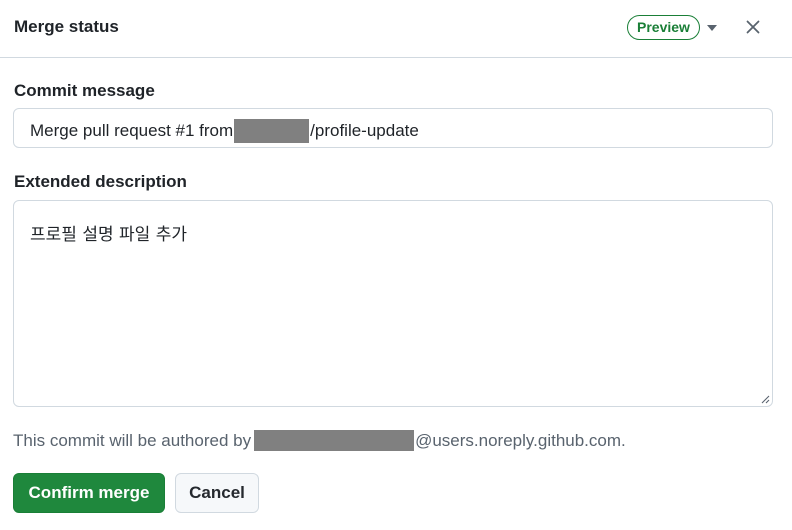 The height and width of the screenshot is (530, 792). Describe the element at coordinates (334, 440) in the screenshot. I see `redacted-email-user` at that location.